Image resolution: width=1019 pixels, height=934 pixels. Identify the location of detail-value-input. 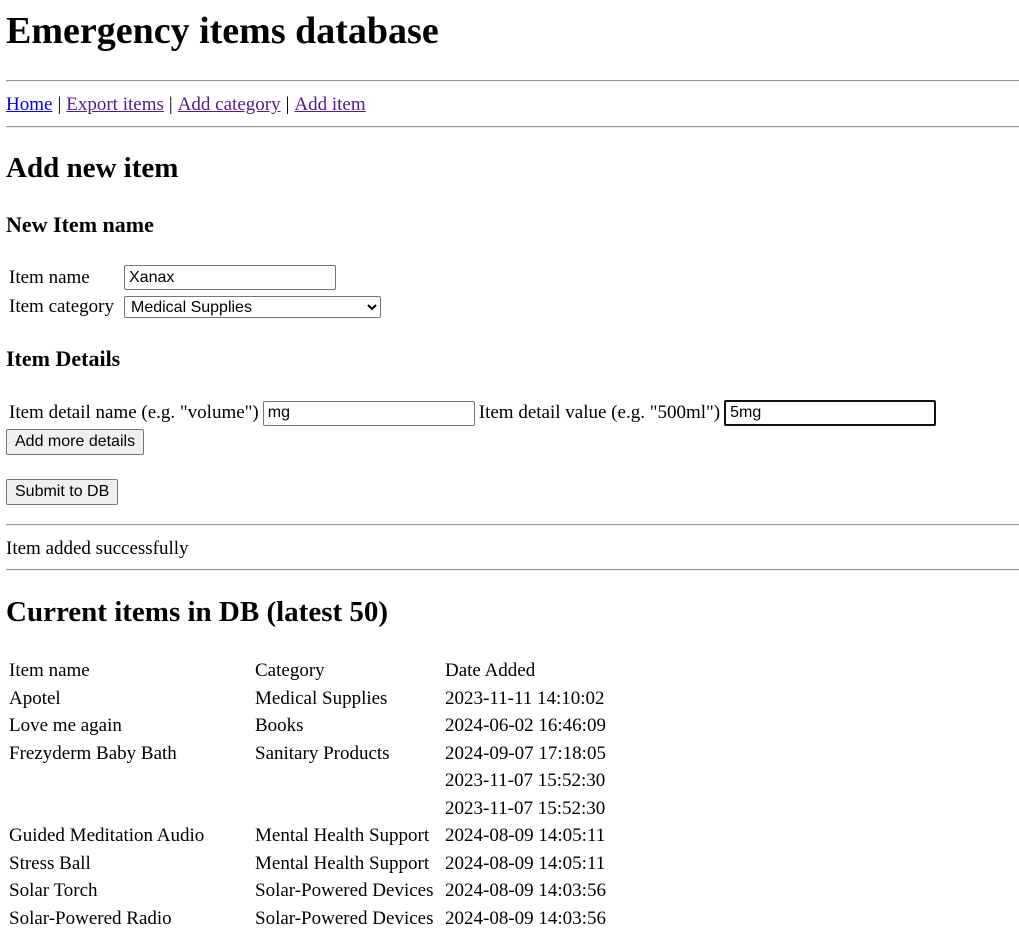
(830, 413).